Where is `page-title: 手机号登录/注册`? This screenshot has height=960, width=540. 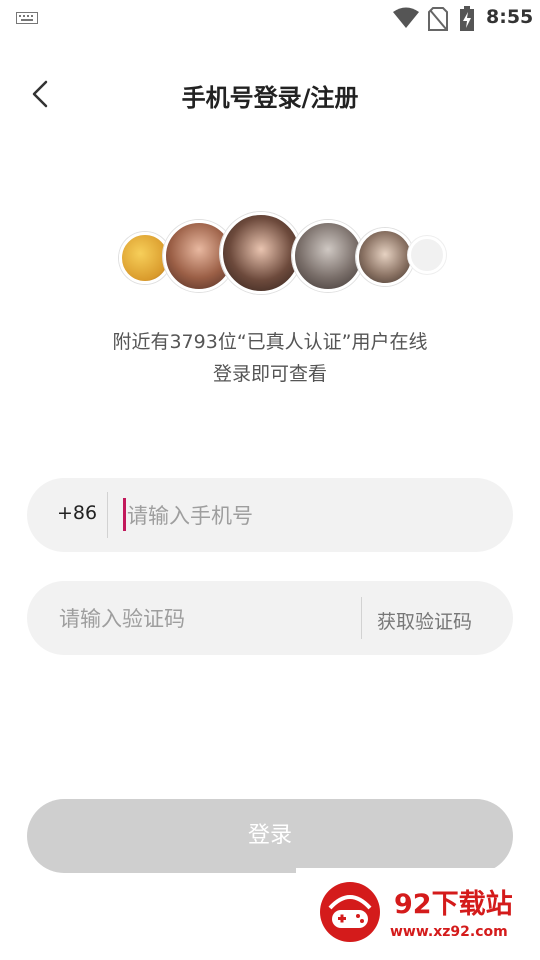
page-title: 手机号登录/注册 is located at coordinates (270, 98).